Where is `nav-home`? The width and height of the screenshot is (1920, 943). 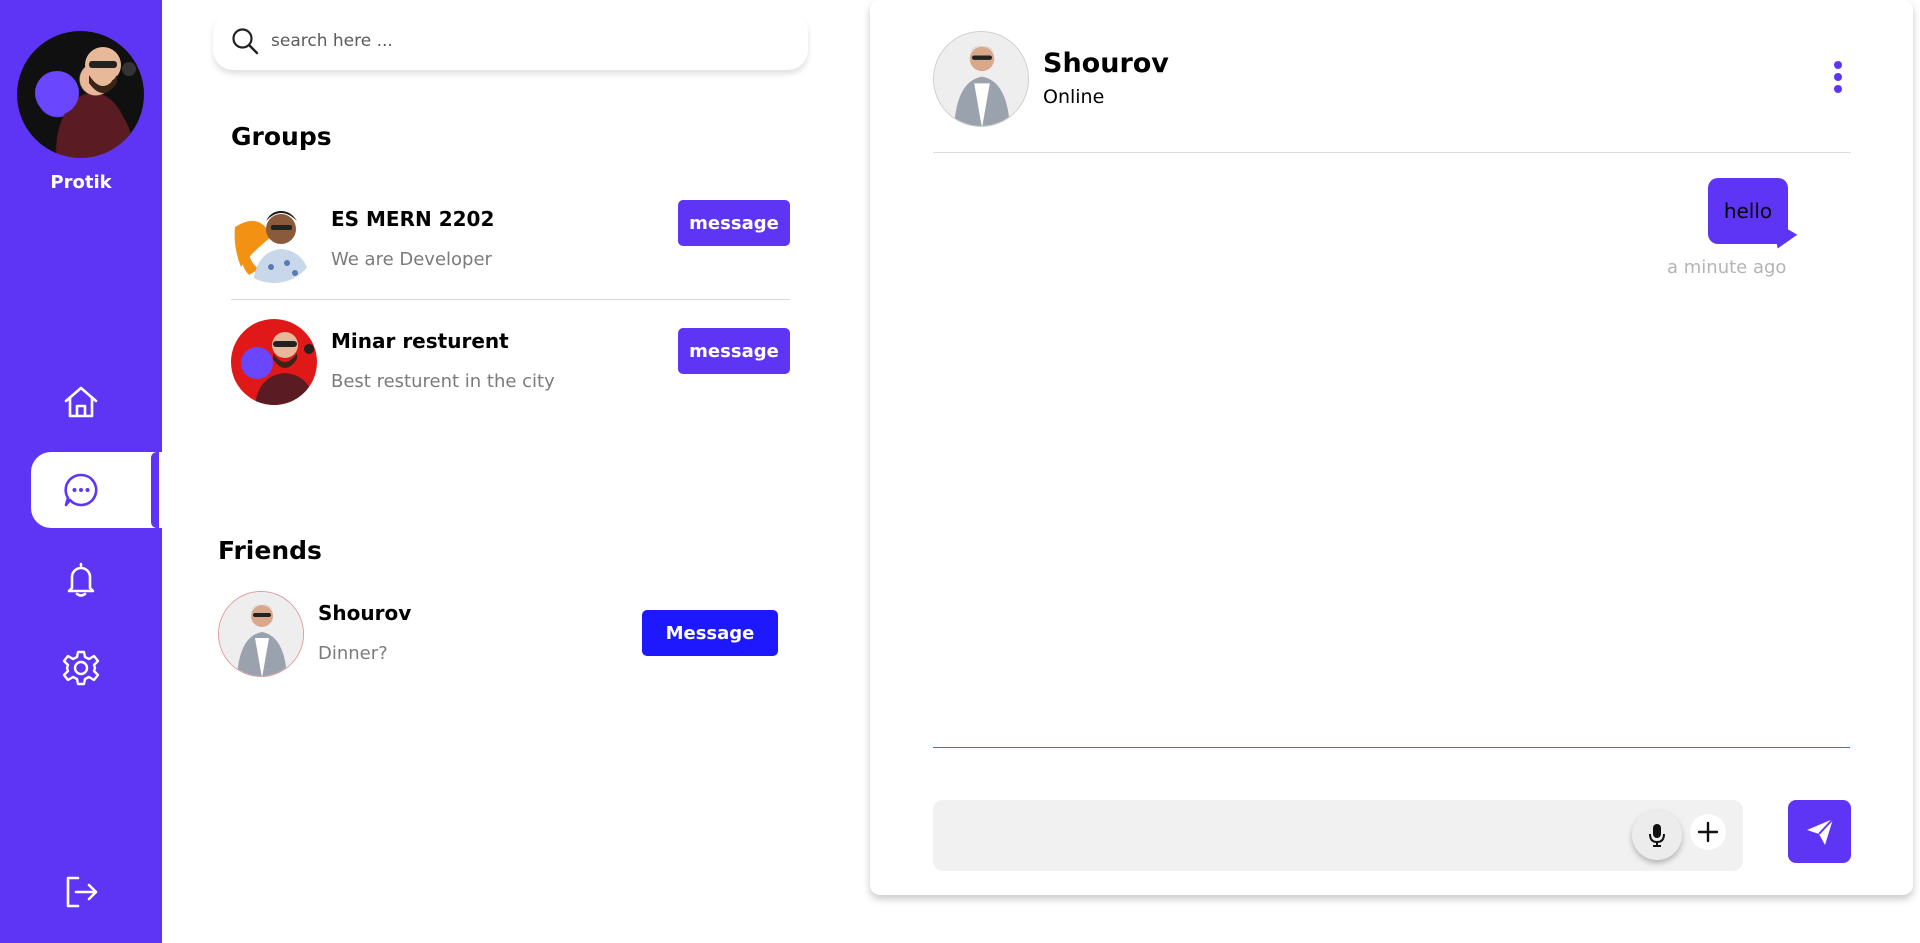
nav-home is located at coordinates (96, 402).